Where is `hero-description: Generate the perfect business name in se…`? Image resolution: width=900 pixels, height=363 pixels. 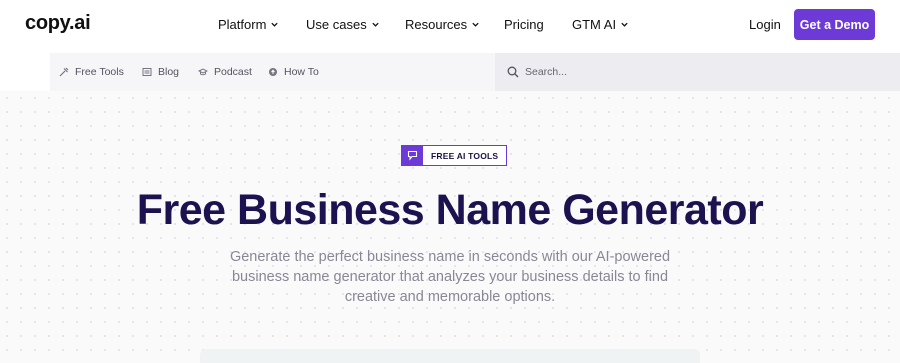
hero-description: Generate the perfect business name in se… is located at coordinates (450, 277).